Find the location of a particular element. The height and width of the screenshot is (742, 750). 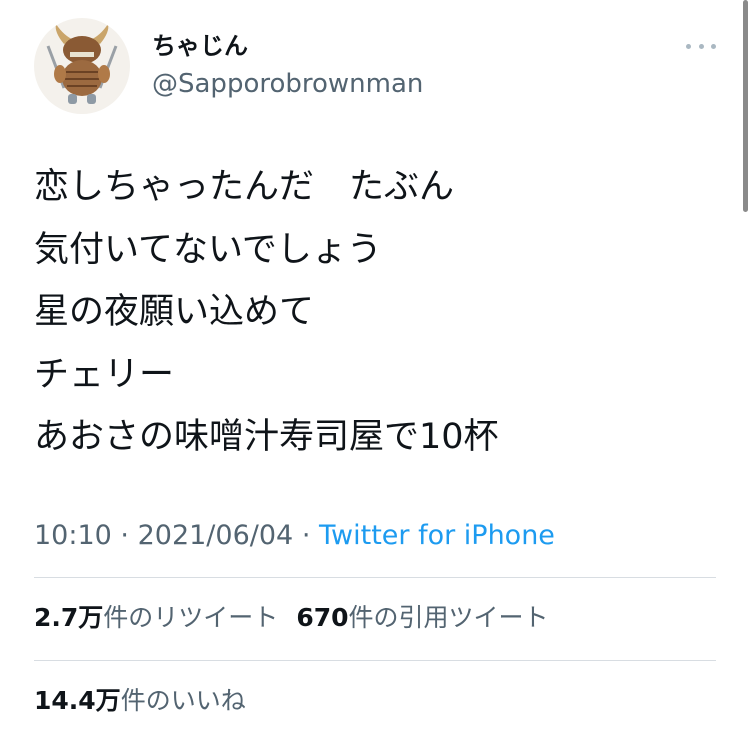

display-name: ちゃじん is located at coordinates (200, 46).